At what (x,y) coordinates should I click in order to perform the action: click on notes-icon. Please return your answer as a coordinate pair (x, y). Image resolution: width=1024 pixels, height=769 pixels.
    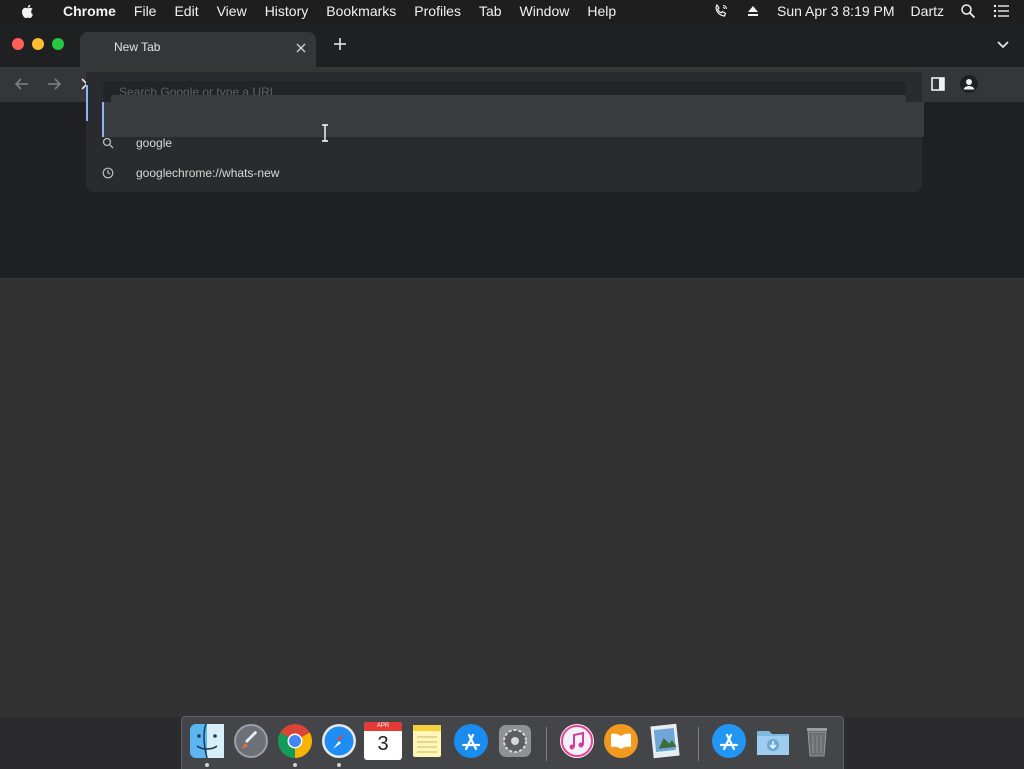
    Looking at the image, I should click on (427, 741).